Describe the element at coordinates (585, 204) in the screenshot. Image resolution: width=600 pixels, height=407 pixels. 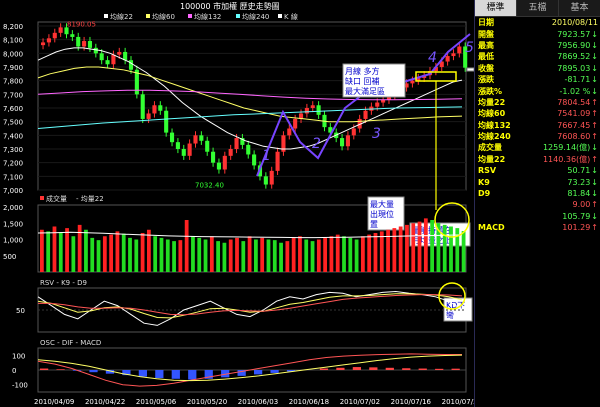
I see `quote-value-wrap: 9.00↑` at that location.